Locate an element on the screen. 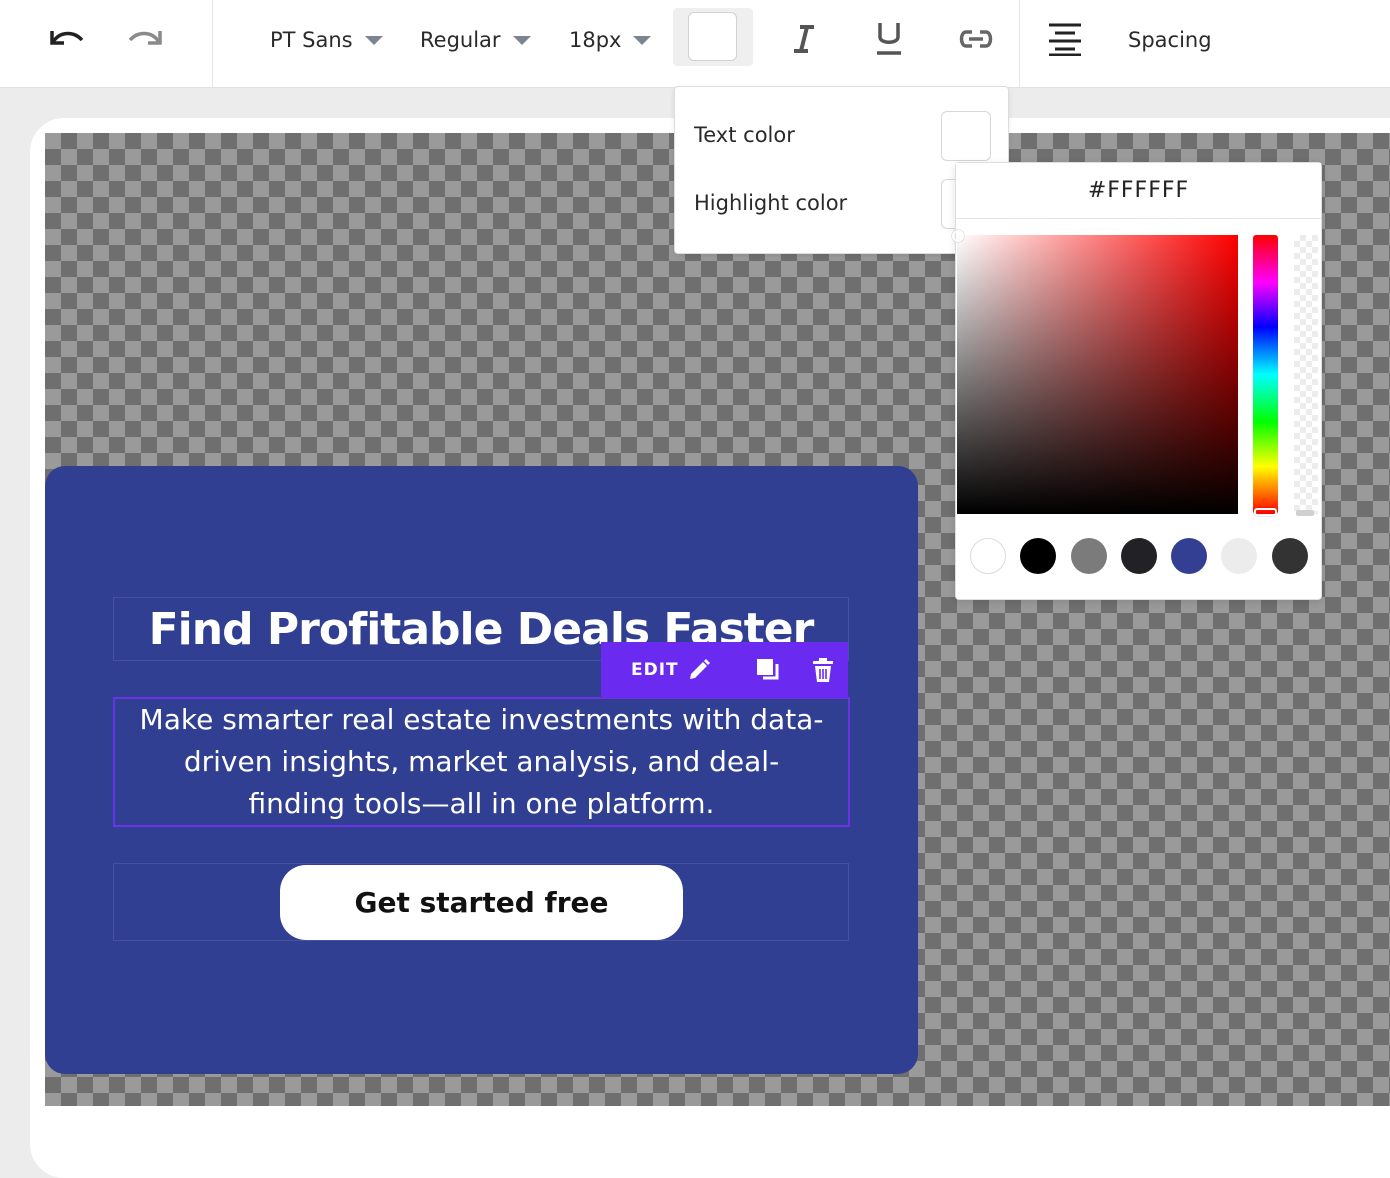 This screenshot has height=1178, width=1390. link-button is located at coordinates (976, 39).